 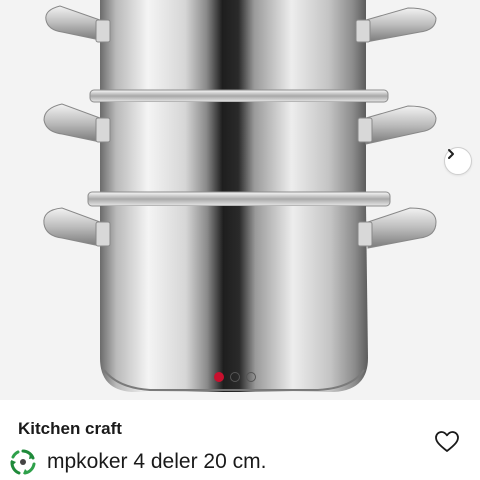 I want to click on next-image-button, so click(x=458, y=161).